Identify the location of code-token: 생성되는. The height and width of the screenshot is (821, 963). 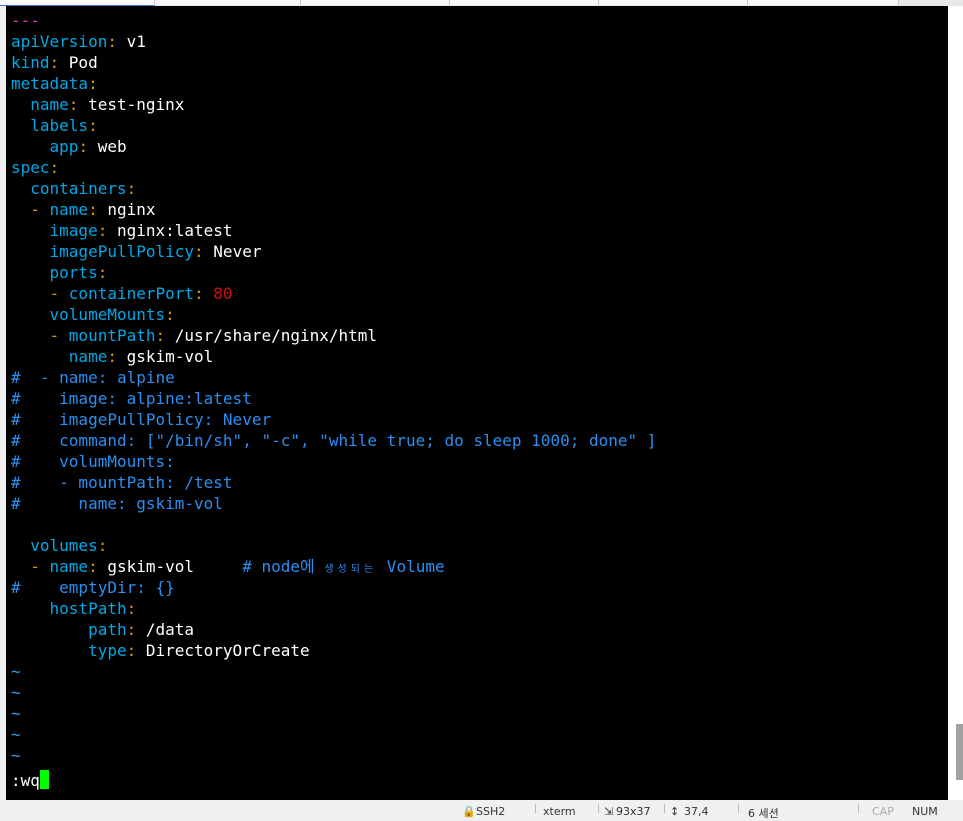
(351, 569).